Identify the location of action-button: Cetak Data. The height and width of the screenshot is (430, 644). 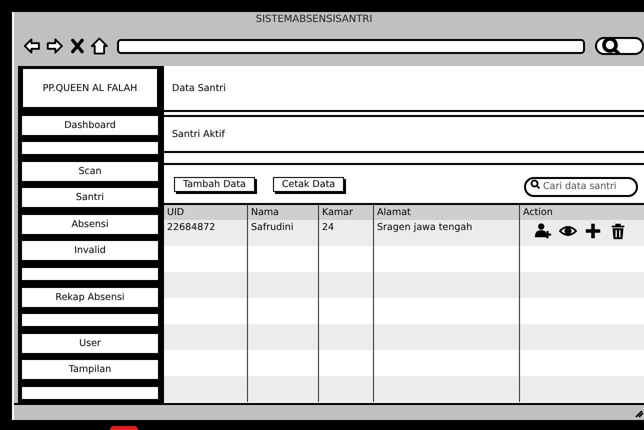
(308, 184).